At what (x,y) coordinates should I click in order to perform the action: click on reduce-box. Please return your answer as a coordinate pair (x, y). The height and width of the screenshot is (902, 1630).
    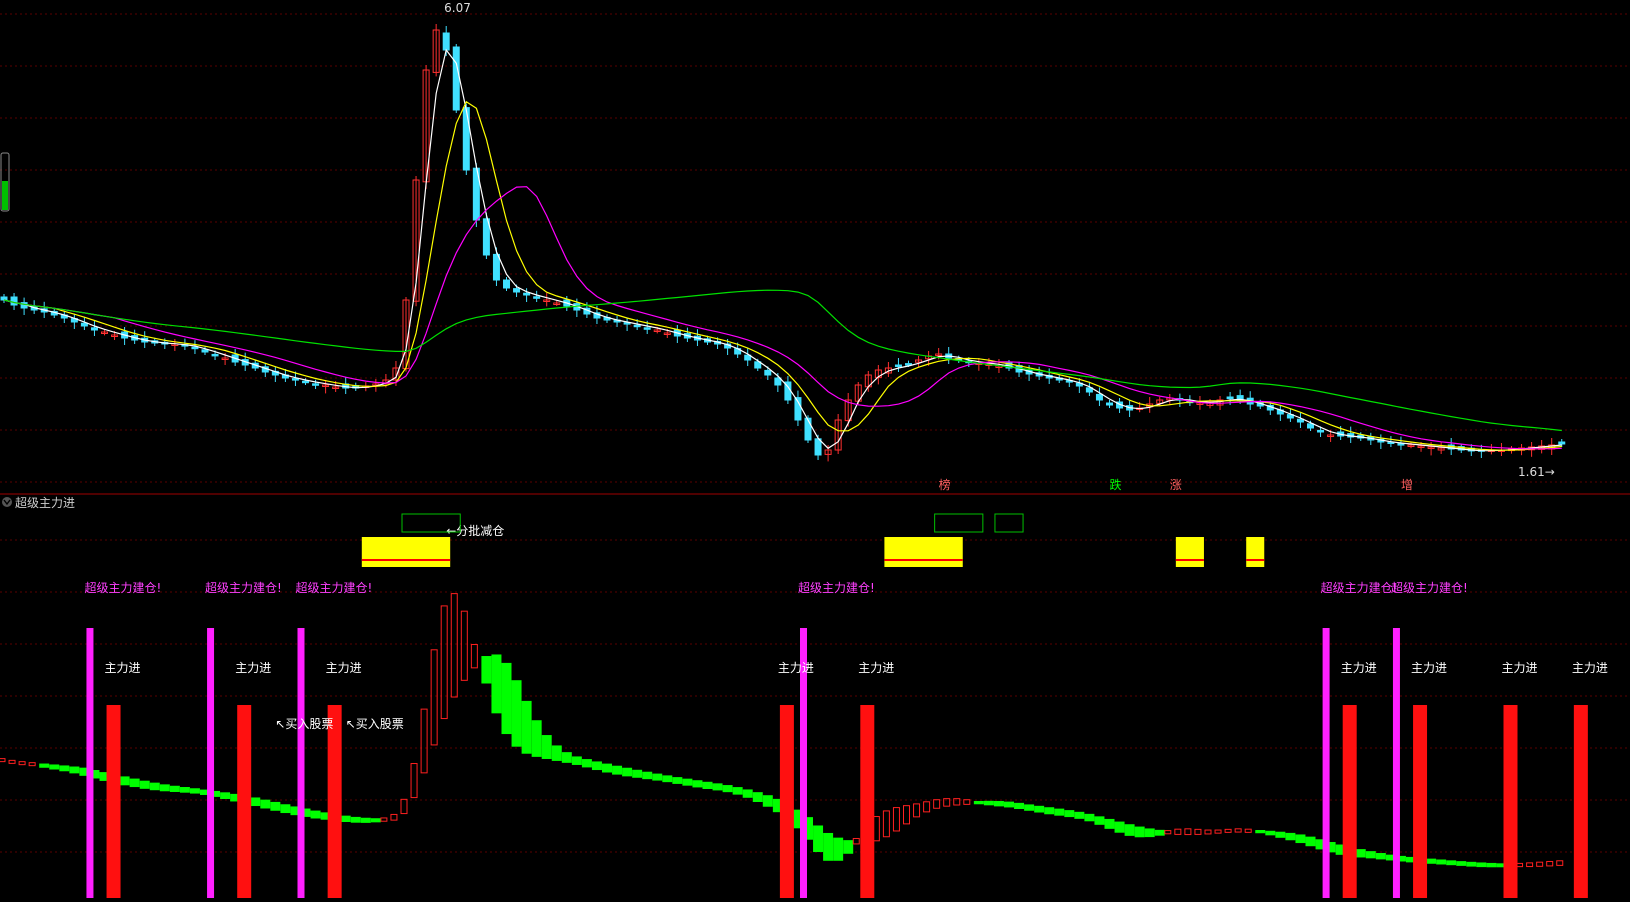
    Looking at the image, I should click on (959, 523).